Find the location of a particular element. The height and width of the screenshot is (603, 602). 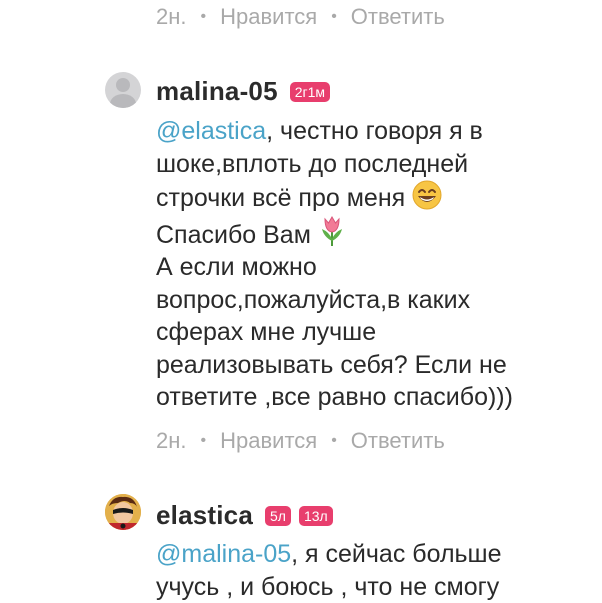

comment-text-line: А если можно is located at coordinates (371, 267).